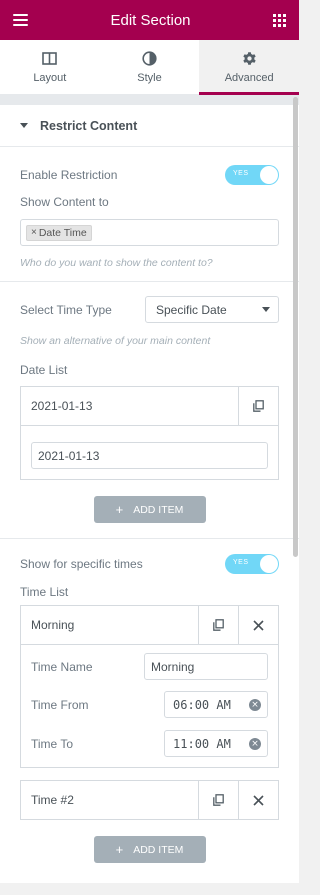  Describe the element at coordinates (34, 232) in the screenshot. I see `remove-tag-icon: ×` at that location.